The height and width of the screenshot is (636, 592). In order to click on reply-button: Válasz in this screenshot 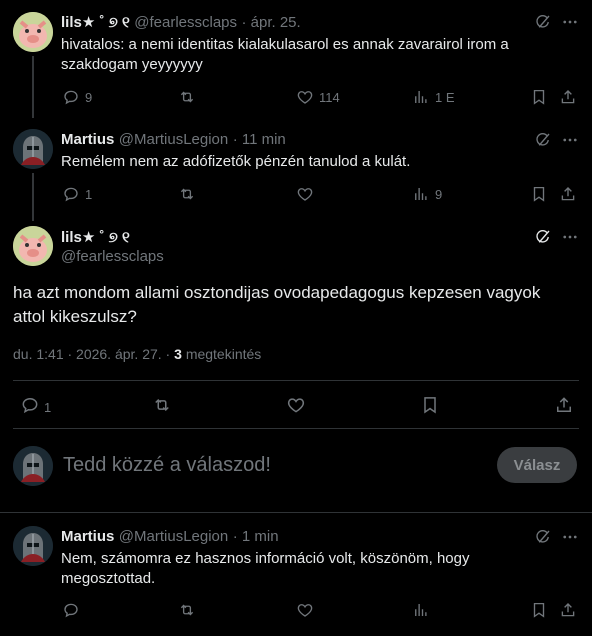, I will do `click(537, 465)`.